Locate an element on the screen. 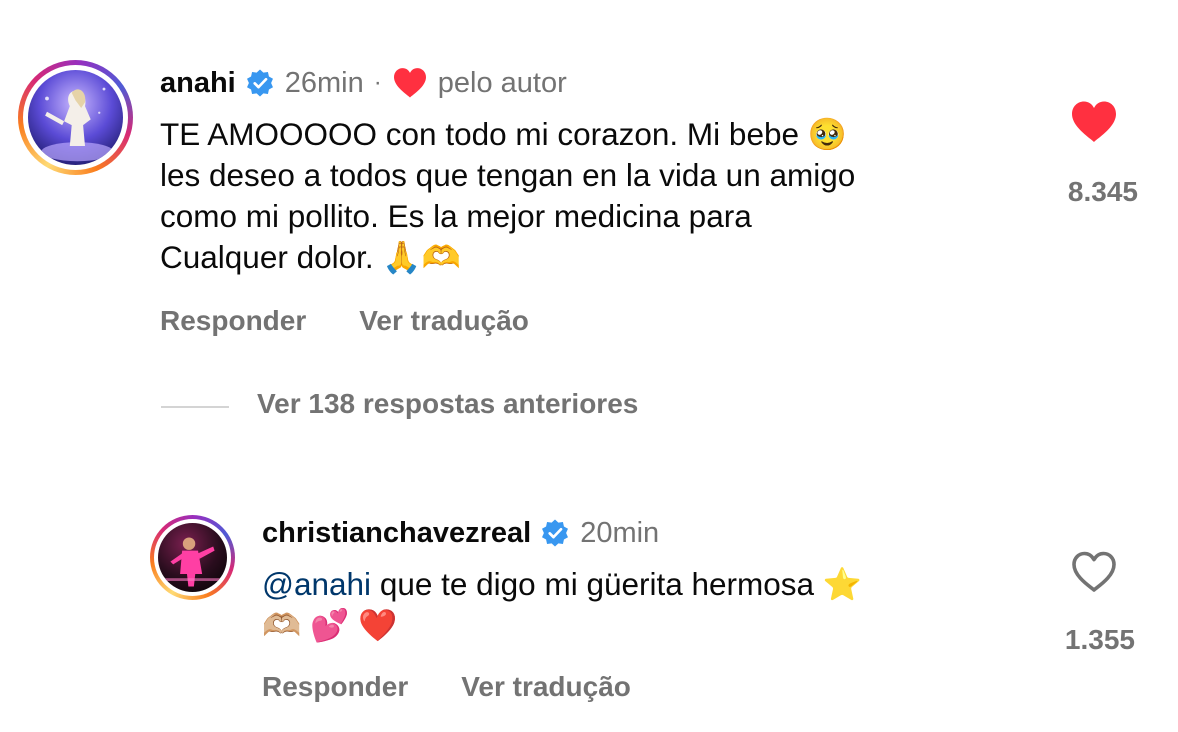  avatar-christianchavezreal is located at coordinates (192, 557).